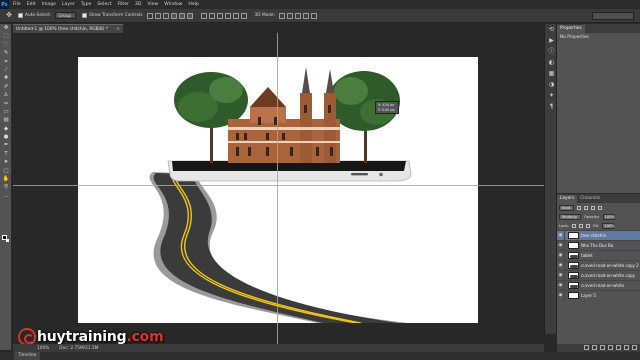 Image resolution: width=640 pixels, height=360 pixels. What do you see at coordinates (598, 245) in the screenshot?
I see `layer-row: ◉ Nha Tho Duc Ba` at bounding box center [598, 245].